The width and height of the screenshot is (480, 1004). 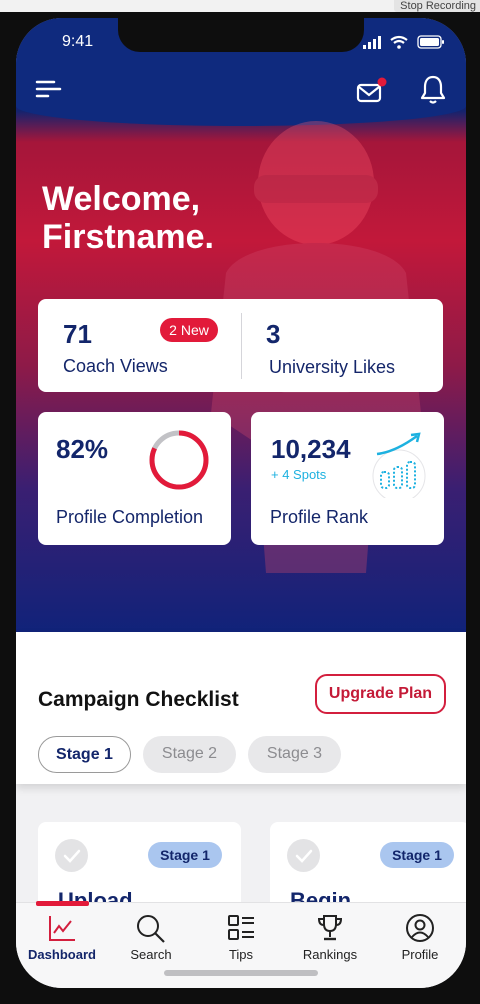 I want to click on rank-delta: + 4 Spots, so click(x=299, y=474).